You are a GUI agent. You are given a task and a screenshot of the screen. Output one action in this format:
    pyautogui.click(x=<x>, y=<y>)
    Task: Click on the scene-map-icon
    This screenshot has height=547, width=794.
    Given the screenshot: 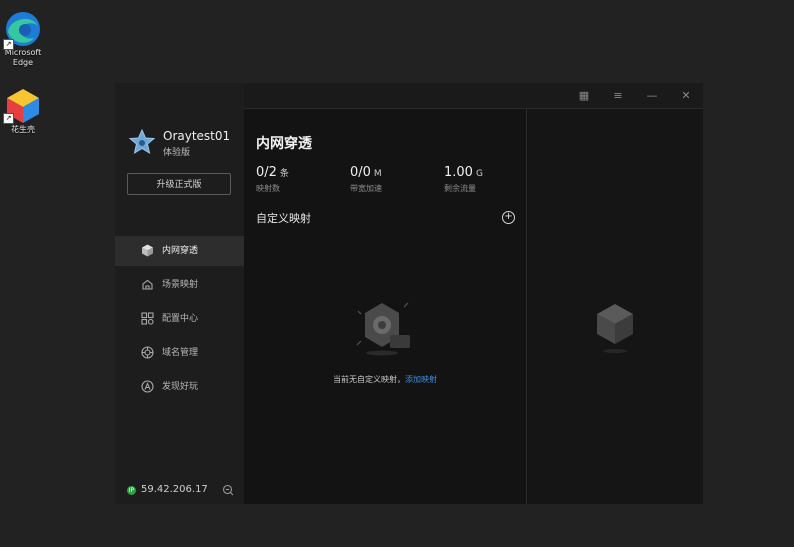 What is the action you would take?
    pyautogui.click(x=147, y=284)
    